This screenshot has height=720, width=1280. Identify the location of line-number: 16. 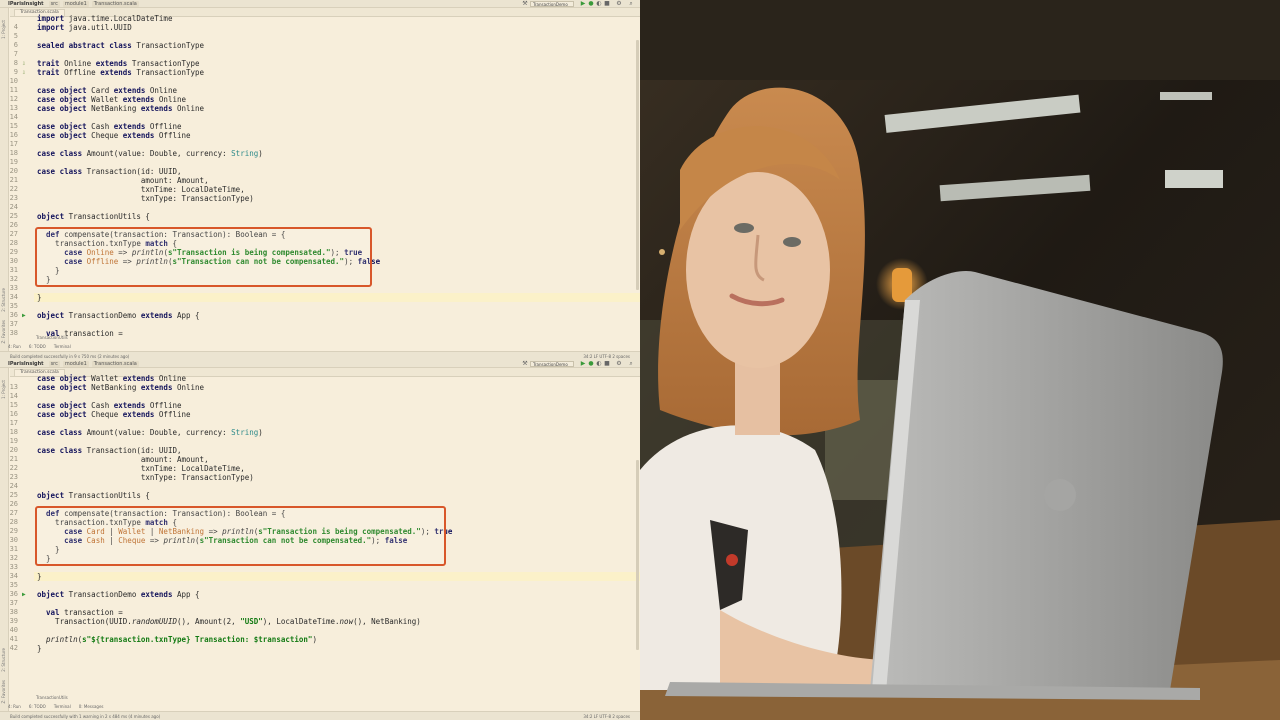
(13, 414).